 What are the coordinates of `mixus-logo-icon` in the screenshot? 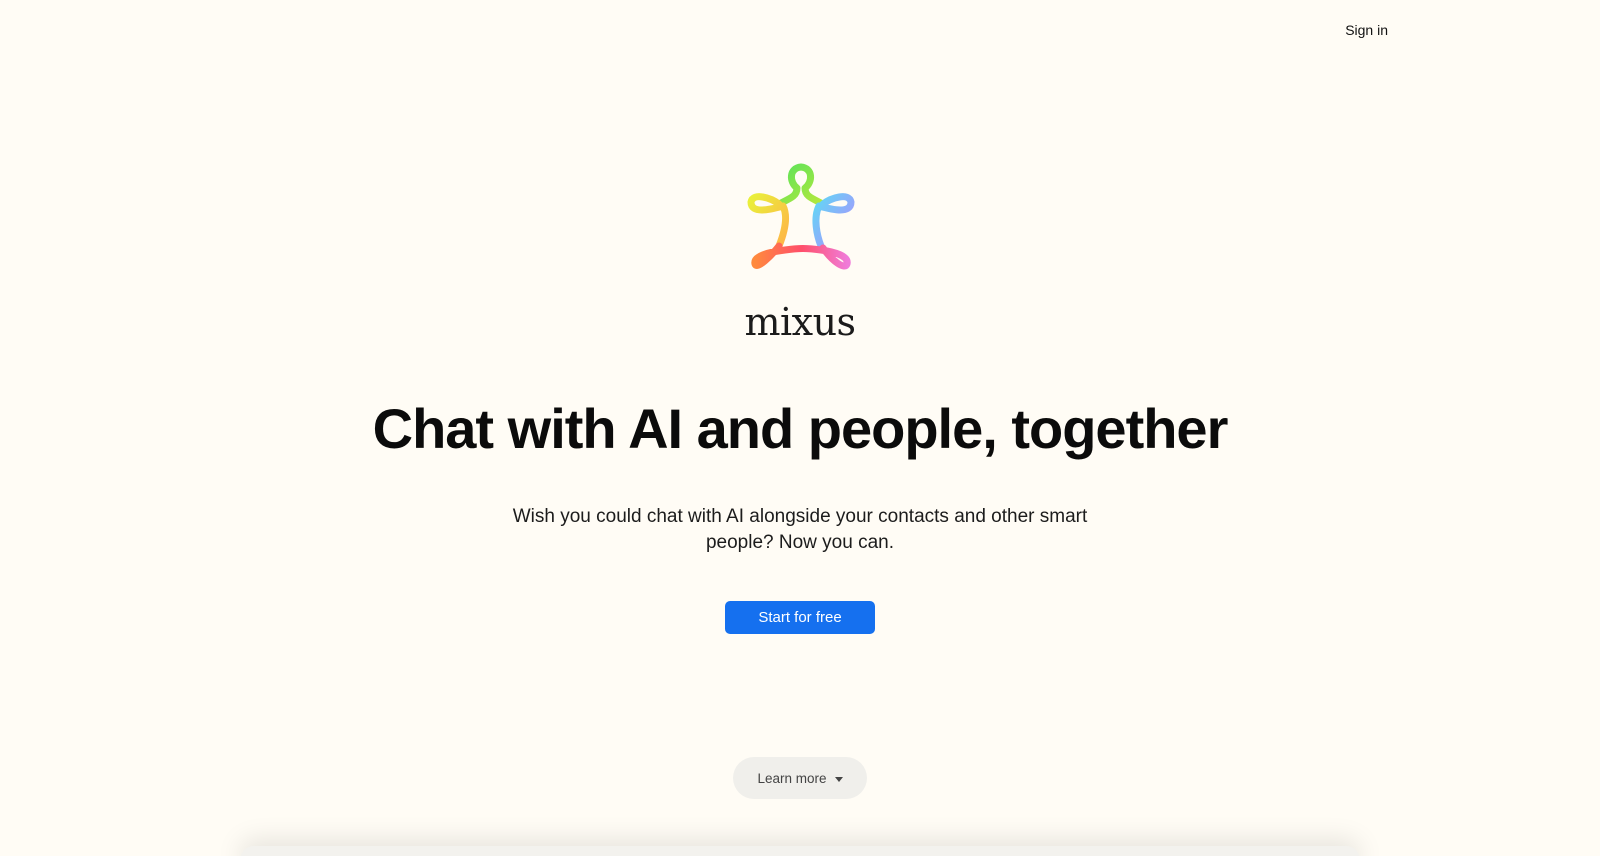 It's located at (801, 216).